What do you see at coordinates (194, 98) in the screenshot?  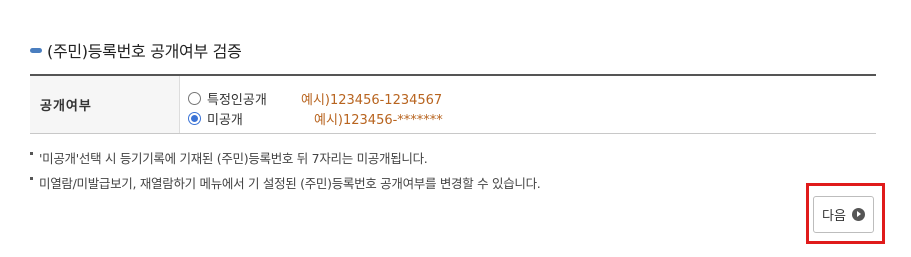 I see `radio-specific-disclosure` at bounding box center [194, 98].